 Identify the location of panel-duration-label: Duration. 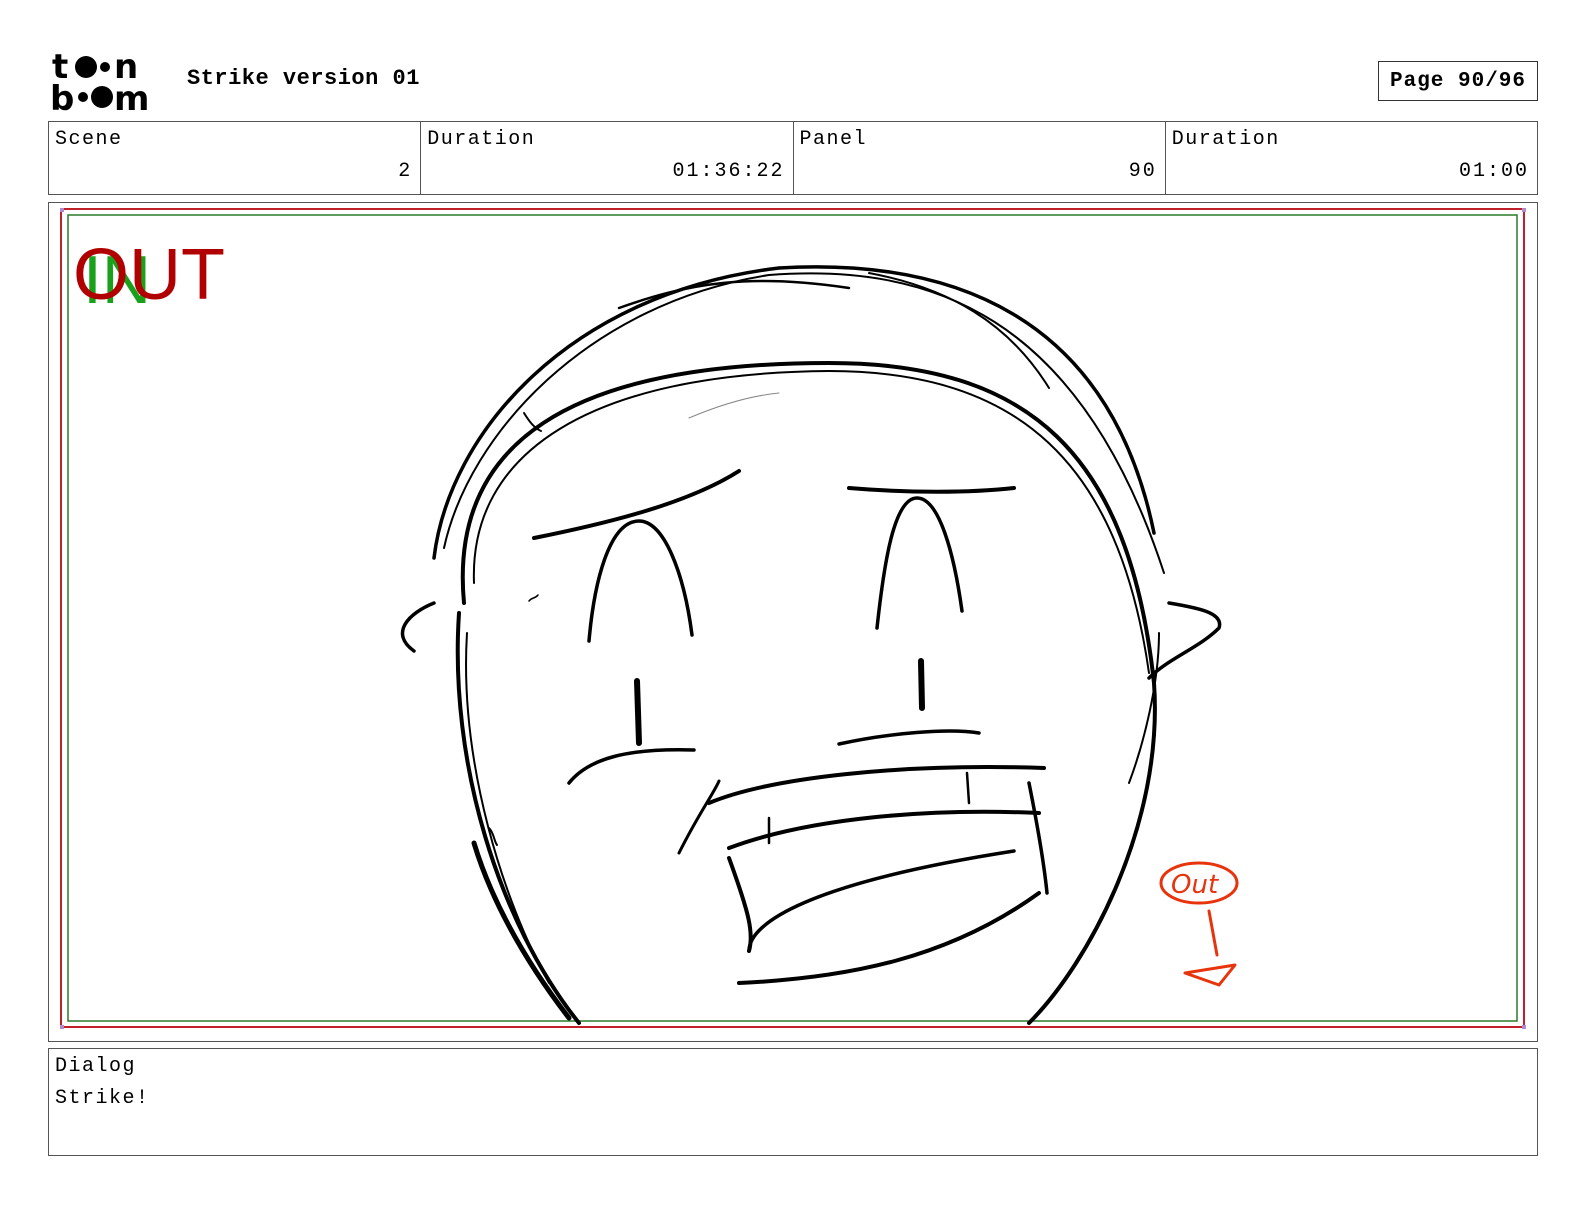
(1225, 139).